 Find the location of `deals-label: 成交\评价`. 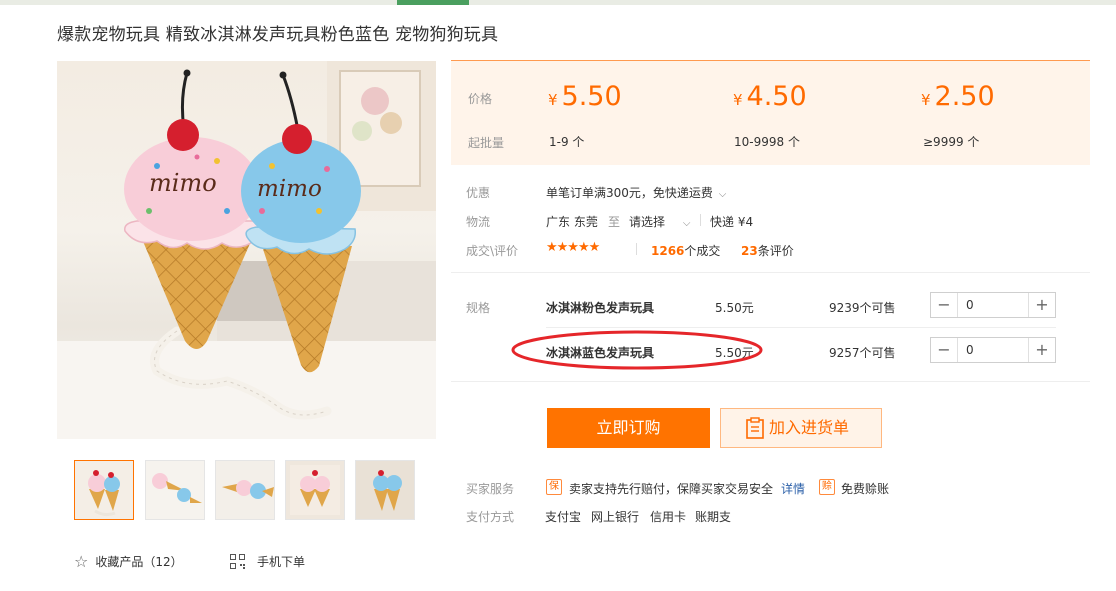

deals-label: 成交\评价 is located at coordinates (492, 251).